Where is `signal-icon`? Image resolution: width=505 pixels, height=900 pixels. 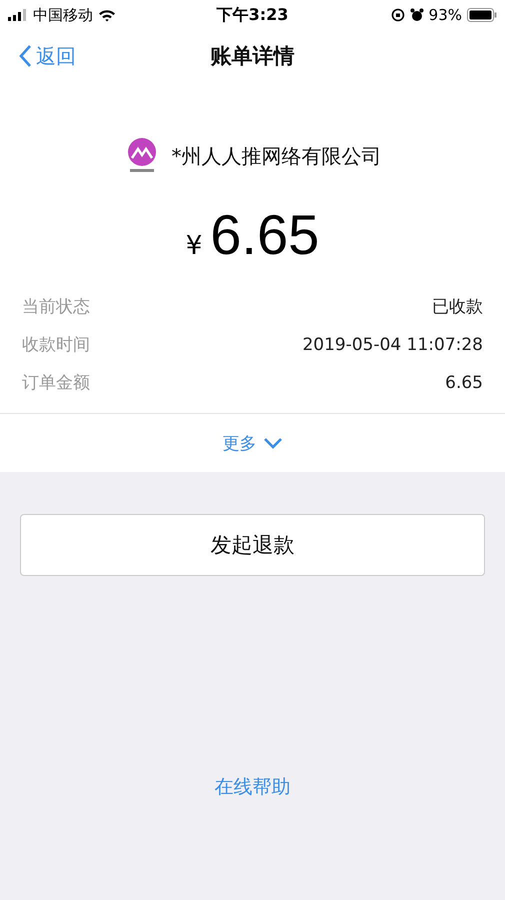
signal-icon is located at coordinates (18, 15).